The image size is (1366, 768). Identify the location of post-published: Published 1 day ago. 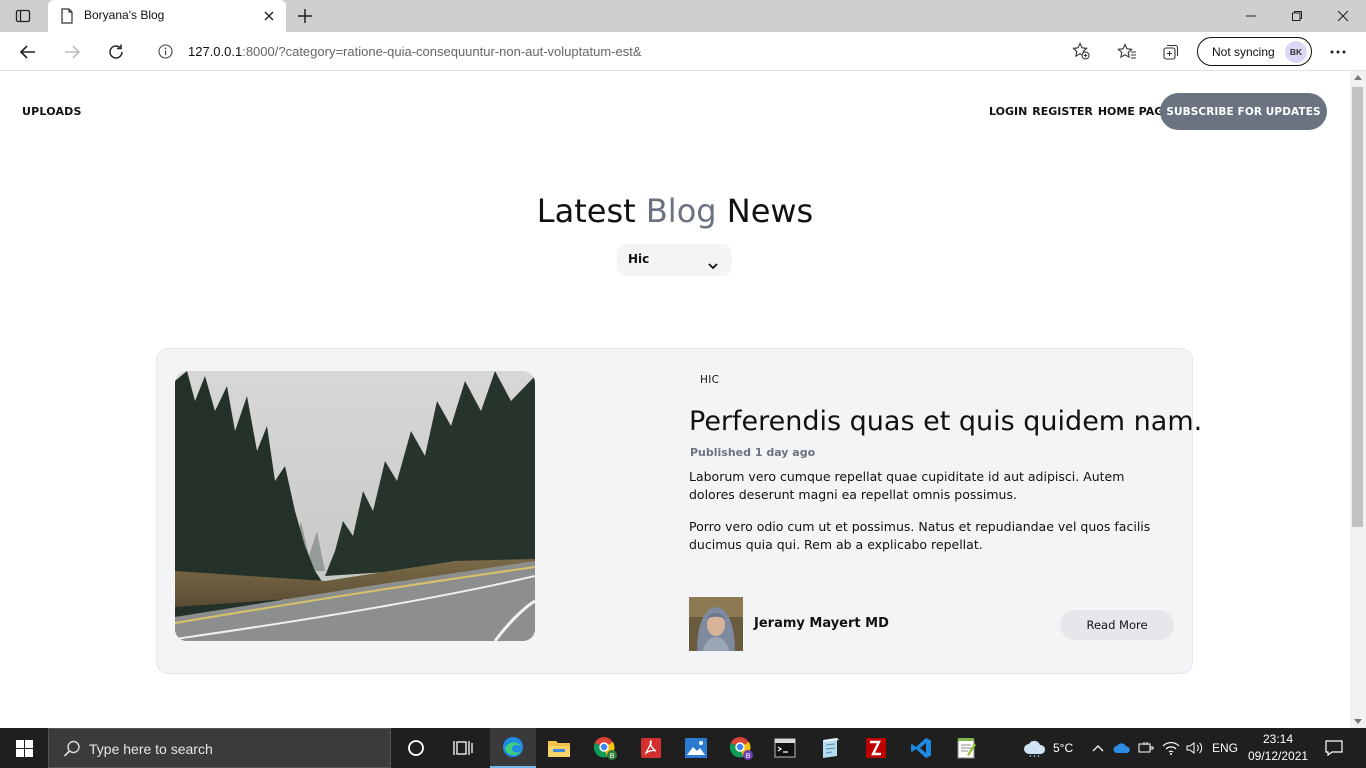
(752, 452).